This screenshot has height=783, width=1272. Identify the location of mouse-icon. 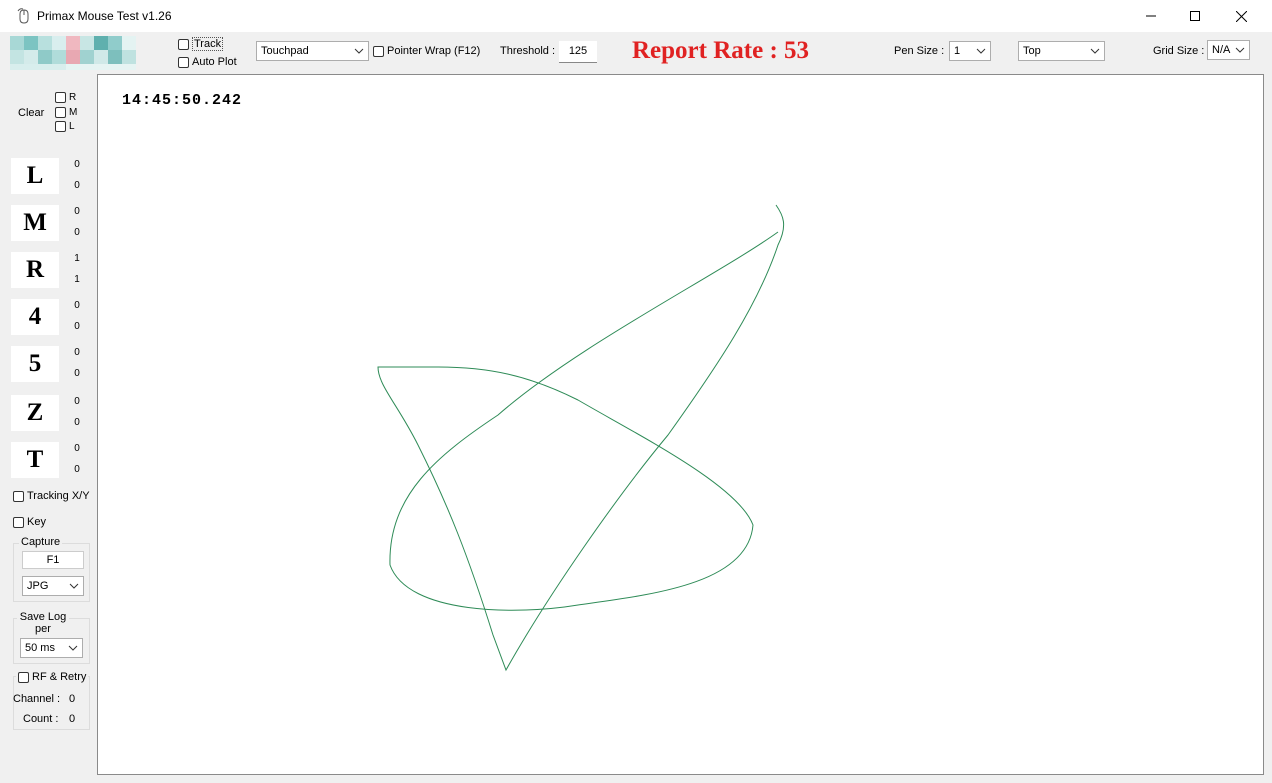
(23, 16).